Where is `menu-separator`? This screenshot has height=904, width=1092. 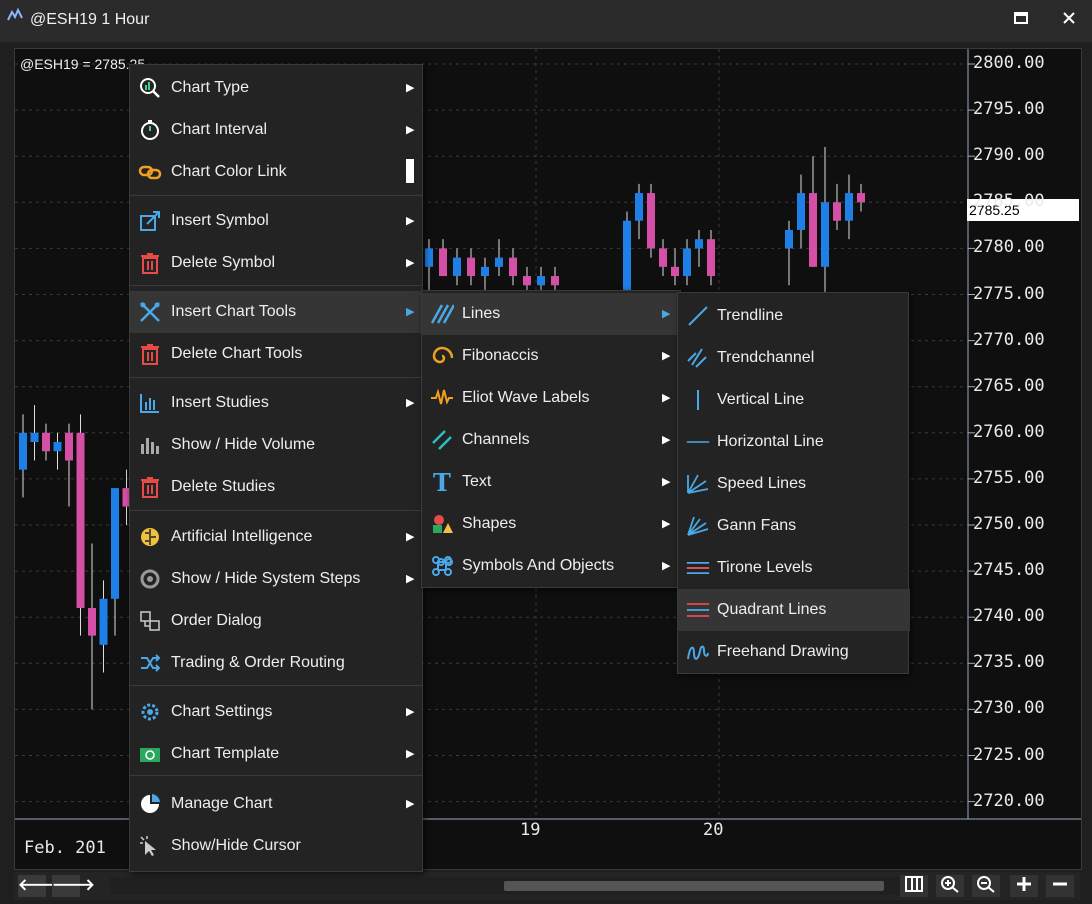
menu-separator is located at coordinates (276, 775).